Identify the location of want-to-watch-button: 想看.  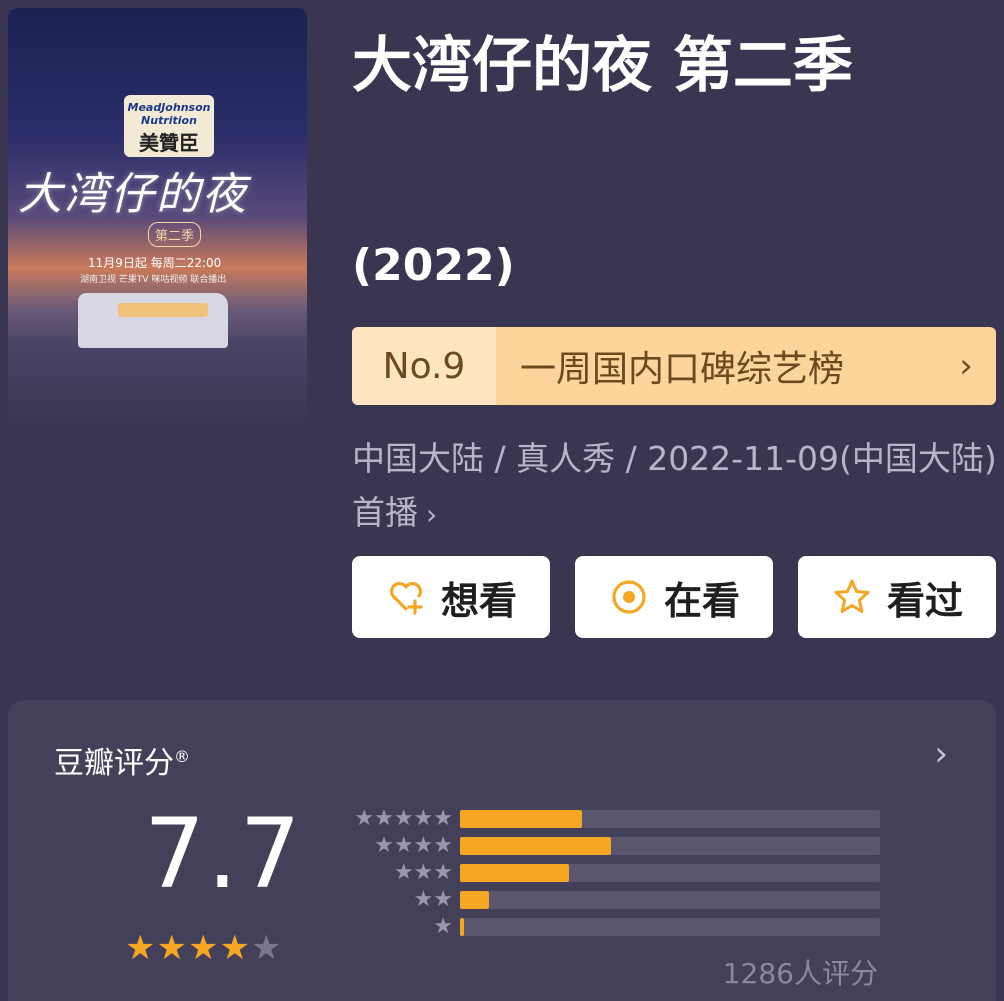
(451, 597).